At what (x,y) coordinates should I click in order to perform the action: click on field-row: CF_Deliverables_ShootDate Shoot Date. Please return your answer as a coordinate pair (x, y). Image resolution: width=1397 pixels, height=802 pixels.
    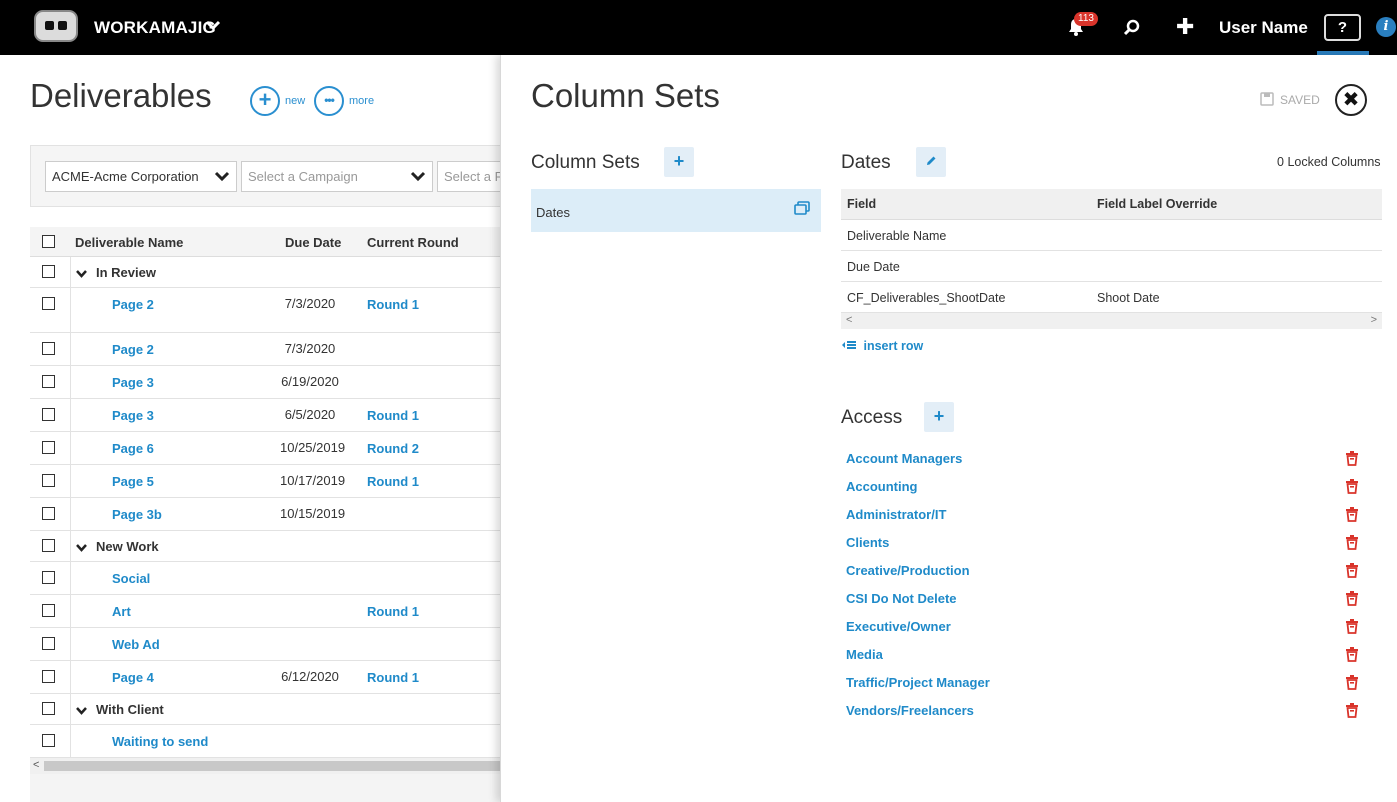
    Looking at the image, I should click on (1111, 297).